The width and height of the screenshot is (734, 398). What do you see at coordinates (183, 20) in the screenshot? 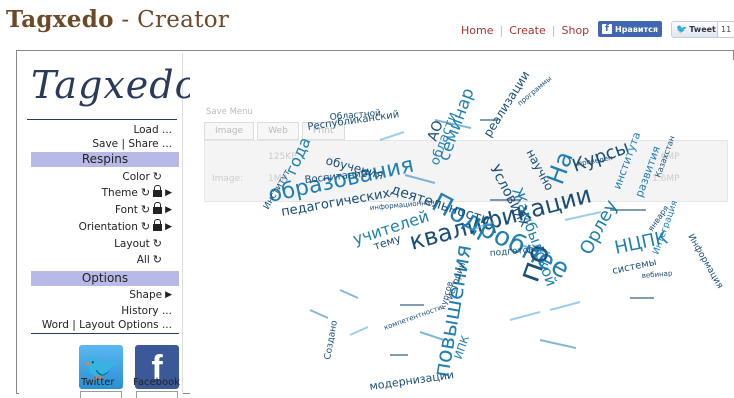
I see `title-sub: Creator` at bounding box center [183, 20].